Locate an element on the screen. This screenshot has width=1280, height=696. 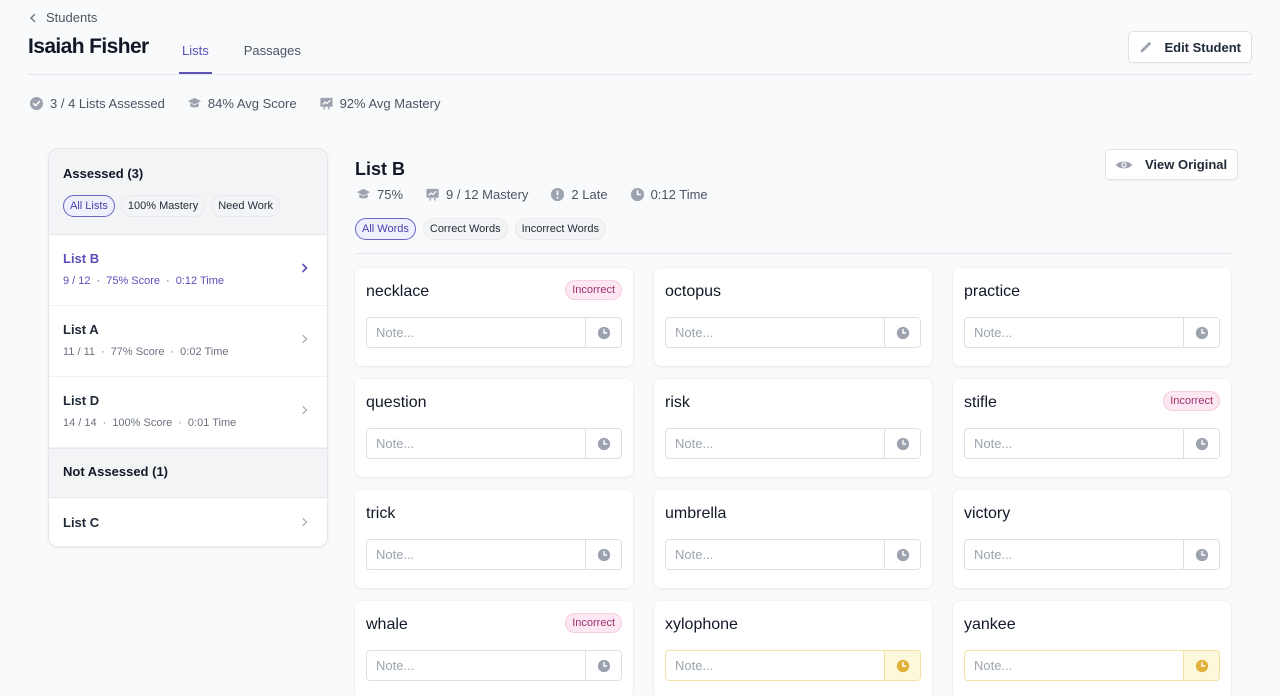
word-card: practice is located at coordinates (1092, 317).